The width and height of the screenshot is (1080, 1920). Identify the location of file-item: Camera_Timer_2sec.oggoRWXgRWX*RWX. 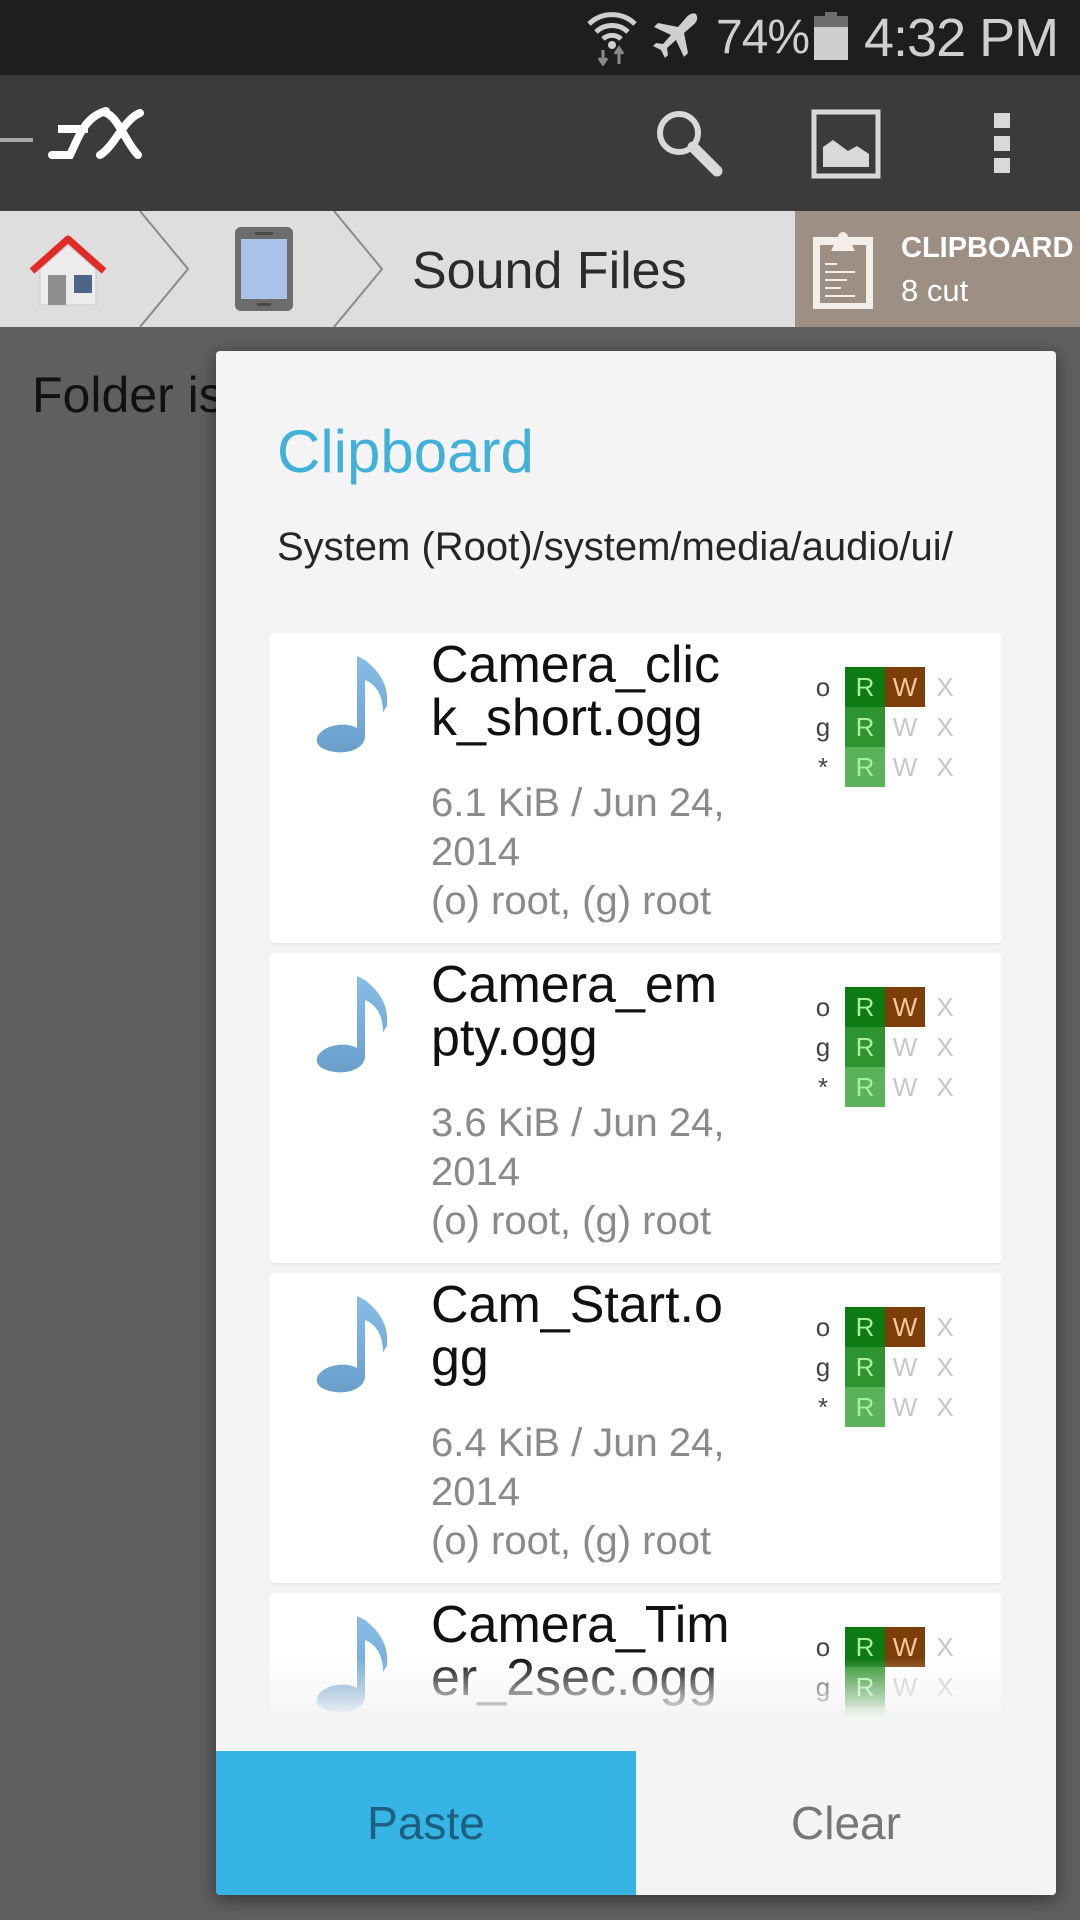
(635, 1655).